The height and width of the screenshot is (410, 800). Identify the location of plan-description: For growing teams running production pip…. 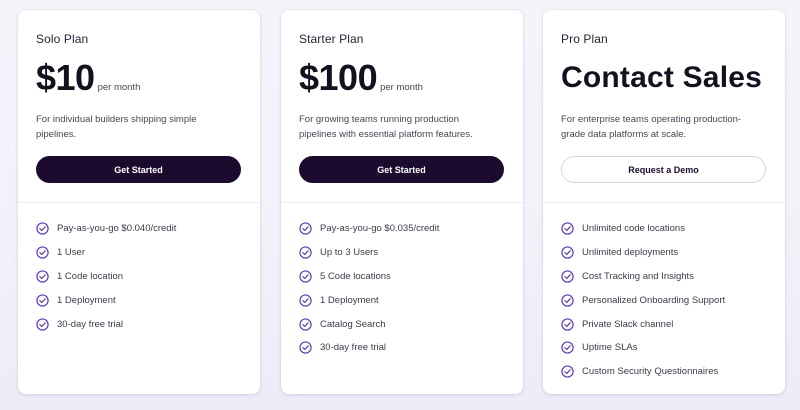
(386, 127).